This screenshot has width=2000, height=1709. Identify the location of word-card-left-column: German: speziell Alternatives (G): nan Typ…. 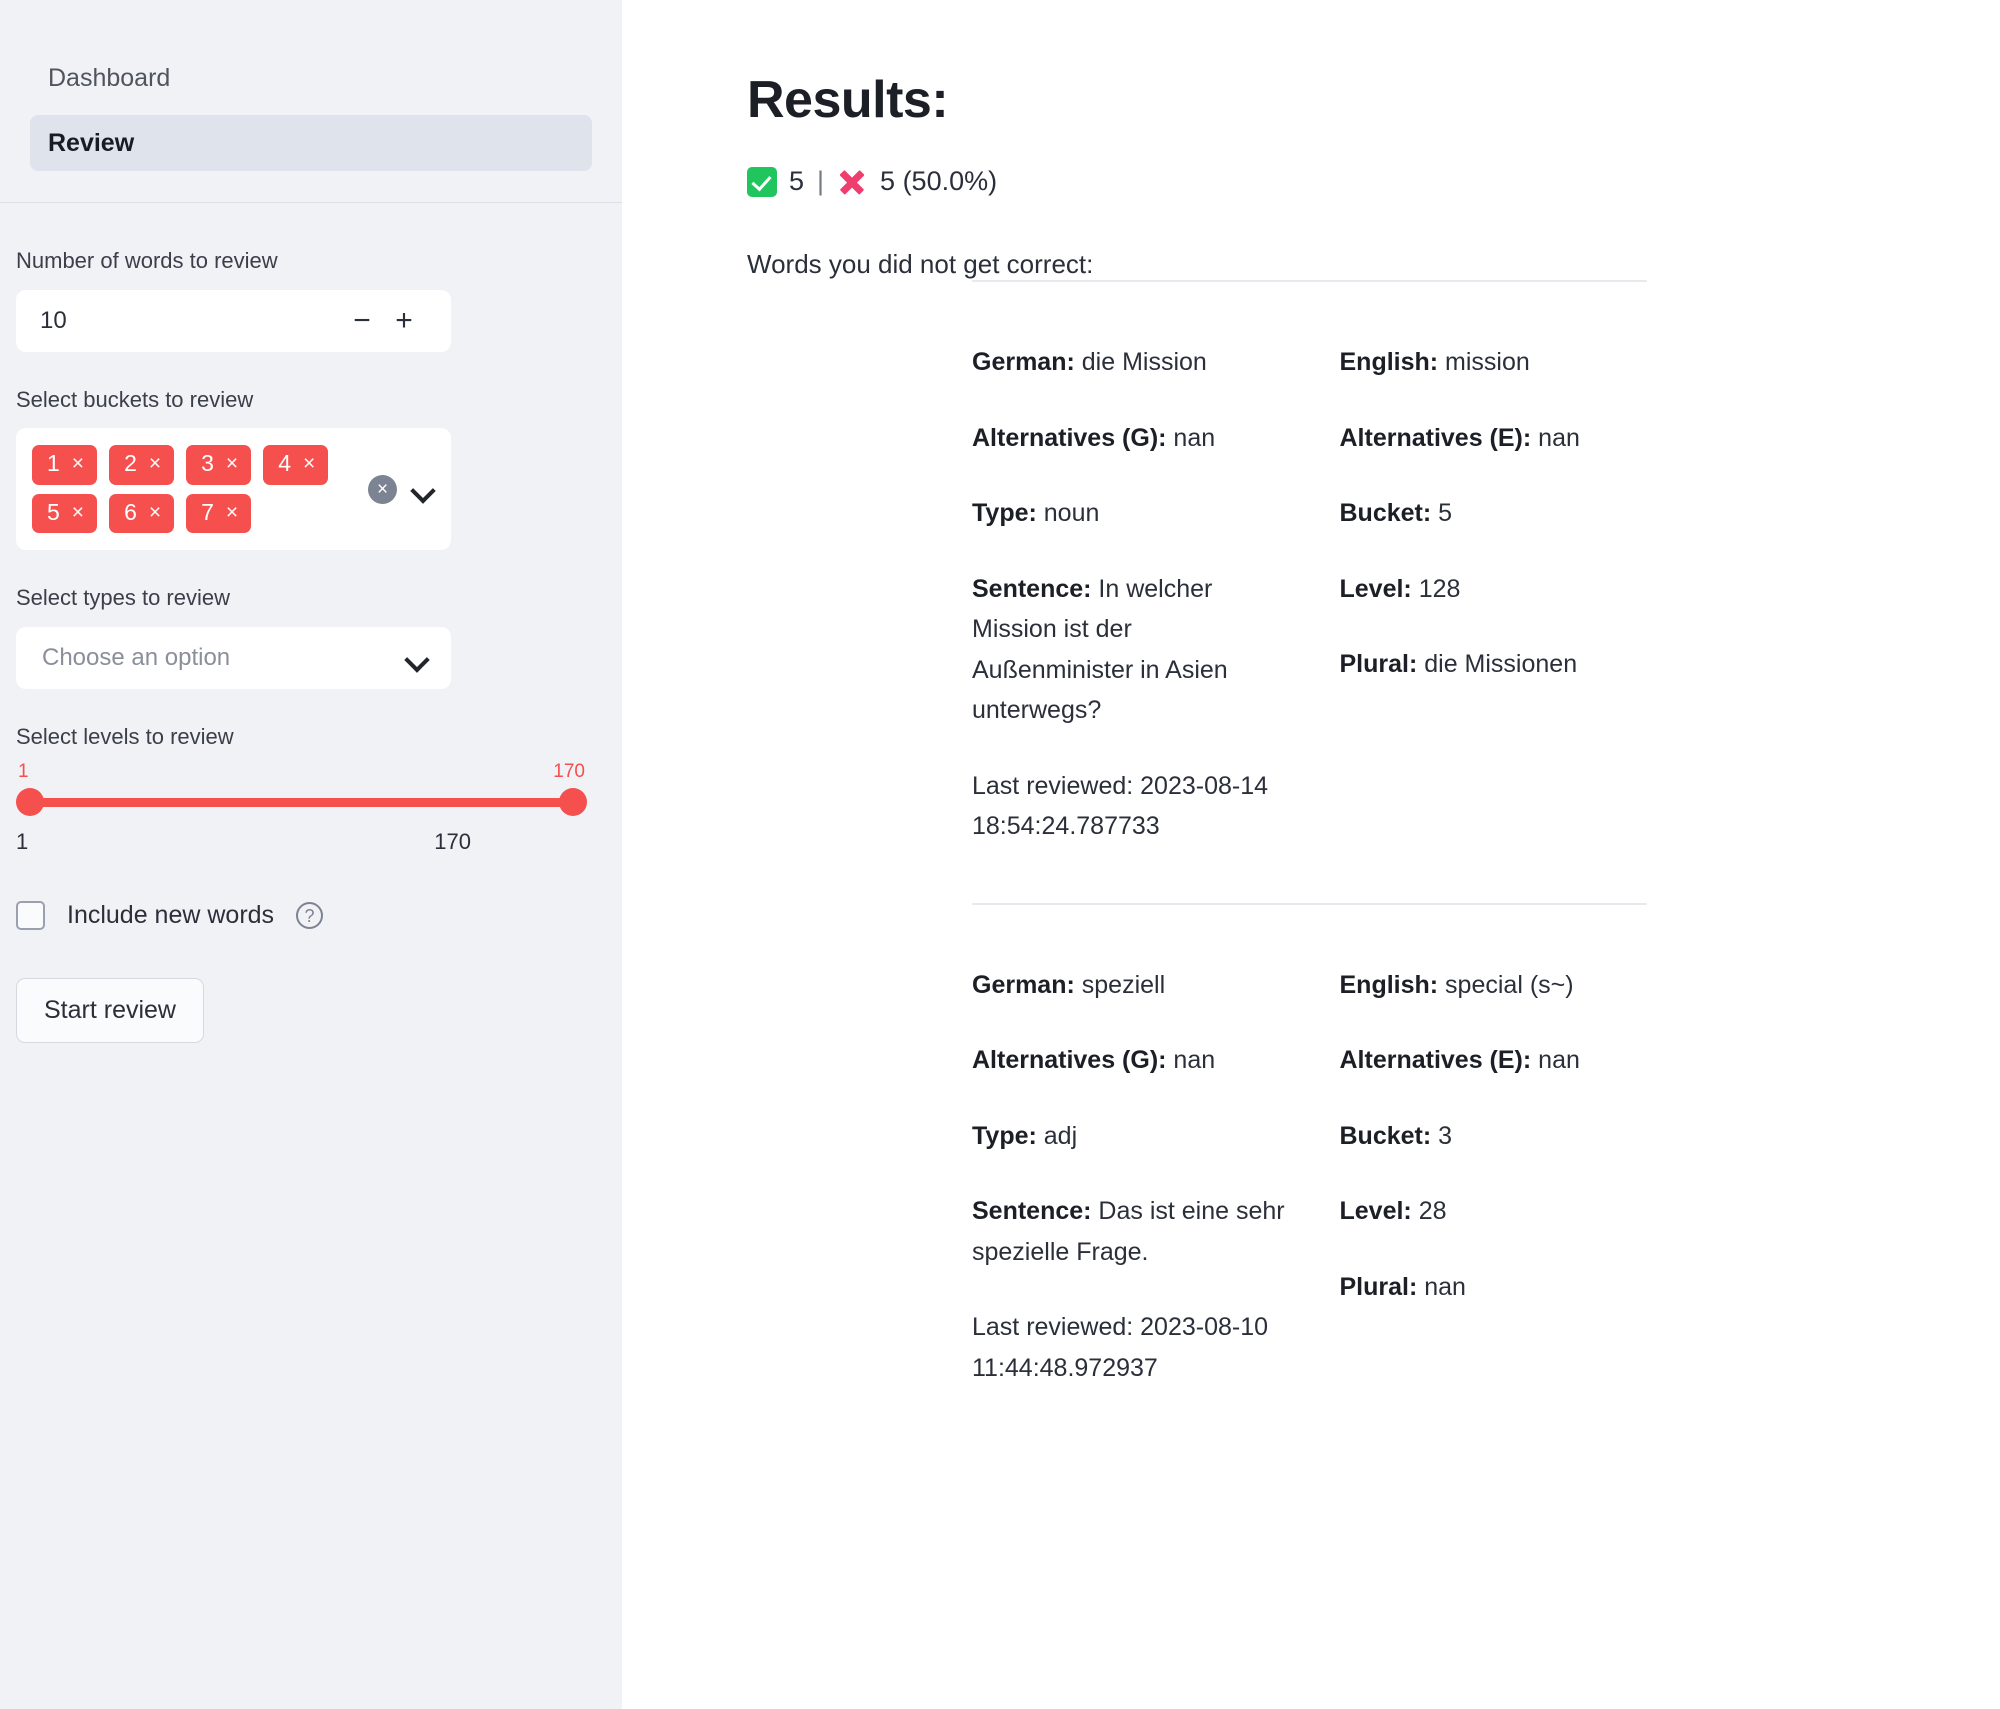
(1141, 1177).